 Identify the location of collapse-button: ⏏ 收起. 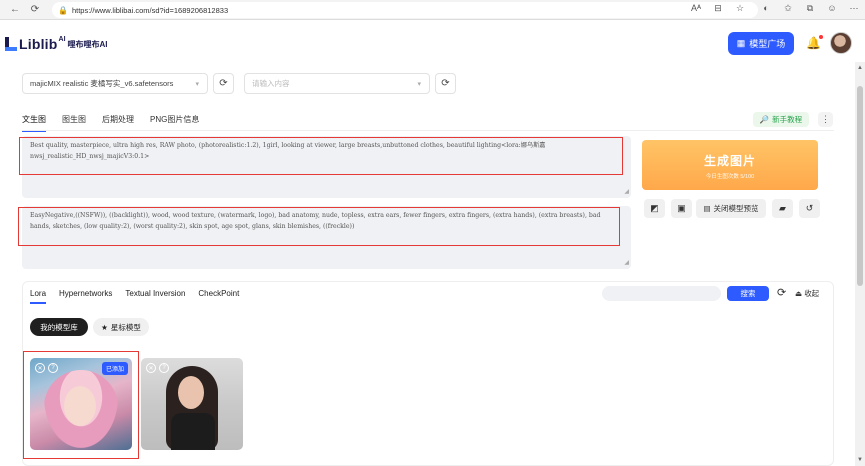
(807, 293).